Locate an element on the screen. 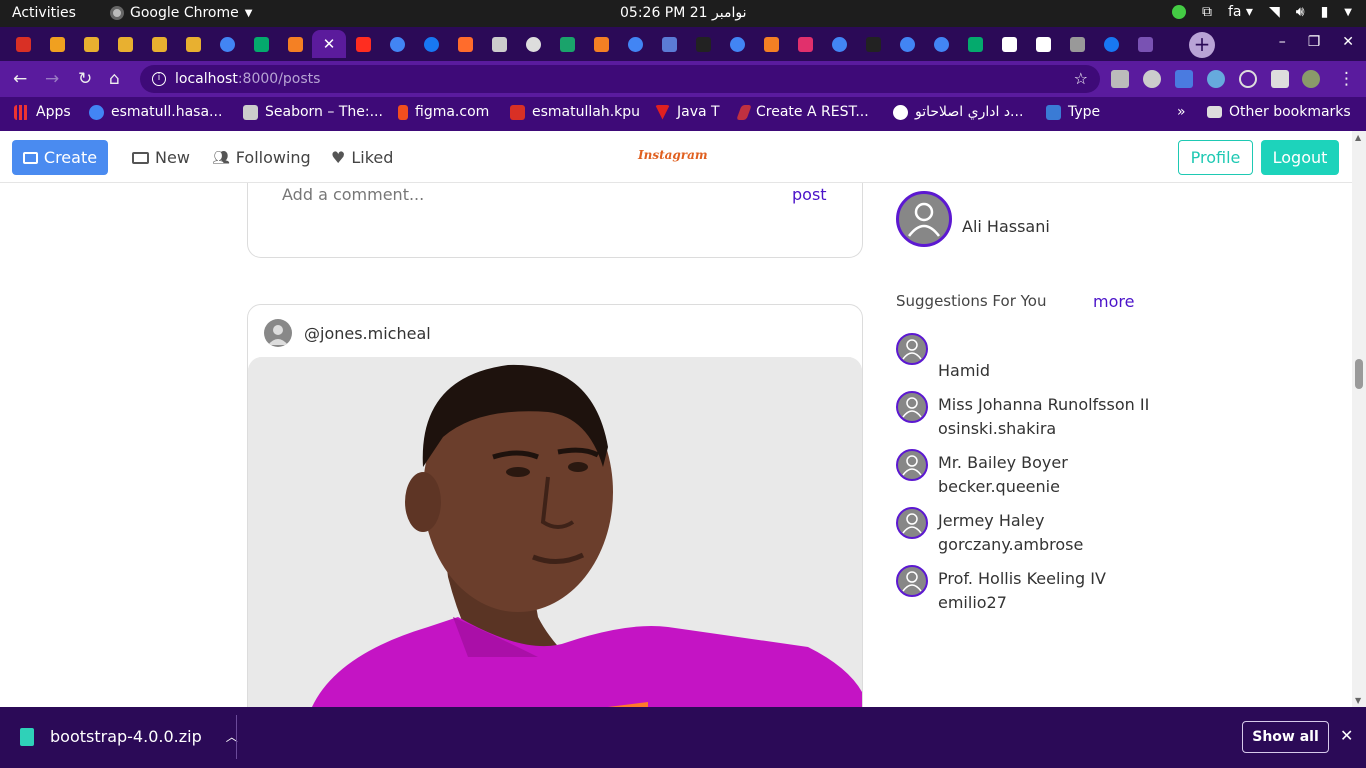 Image resolution: width=1366 pixels, height=768 pixels. instagram-logo: Instagram is located at coordinates (673, 155).